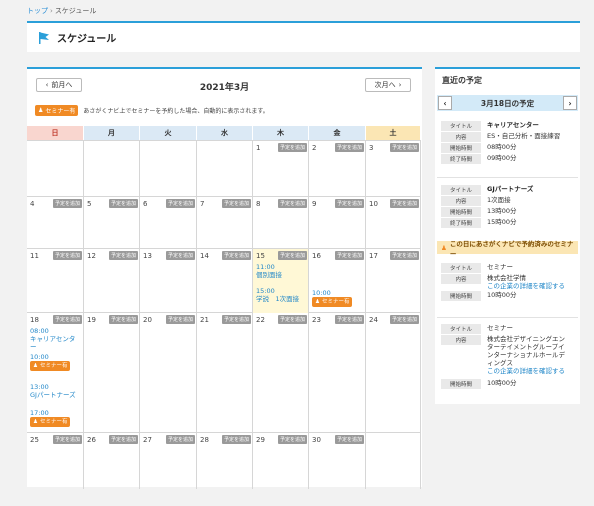  I want to click on calendar-day-1: 1 予定を追加, so click(281, 169).